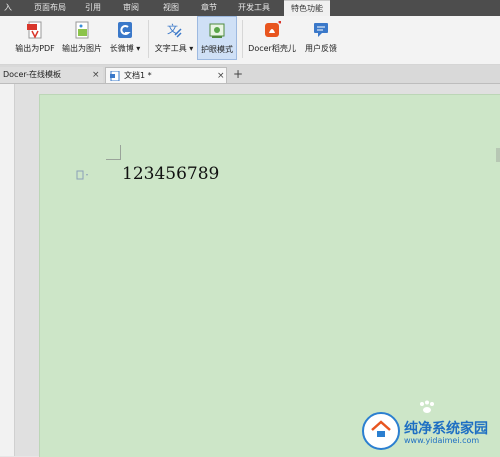  What do you see at coordinates (272, 48) in the screenshot?
I see `docer-shell-label: Docer稻壳儿` at bounding box center [272, 48].